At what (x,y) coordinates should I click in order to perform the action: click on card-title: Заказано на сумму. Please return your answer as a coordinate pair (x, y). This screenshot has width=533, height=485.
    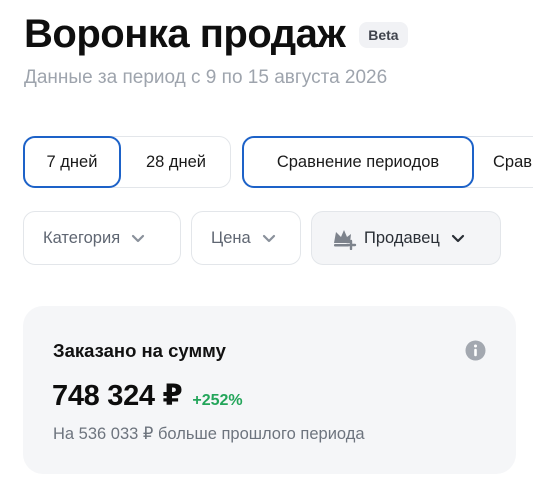
    Looking at the image, I should click on (139, 350).